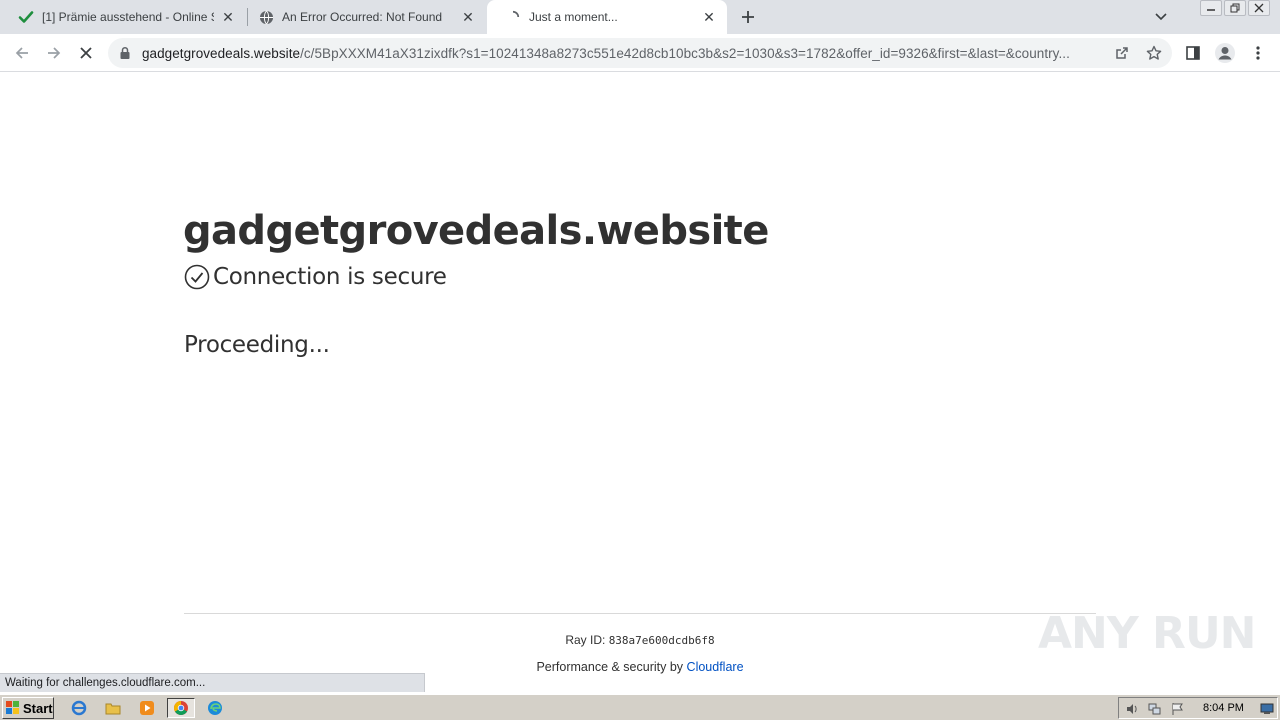 This screenshot has height=720, width=1280. What do you see at coordinates (197, 277) in the screenshot?
I see `check-circle-icon` at bounding box center [197, 277].